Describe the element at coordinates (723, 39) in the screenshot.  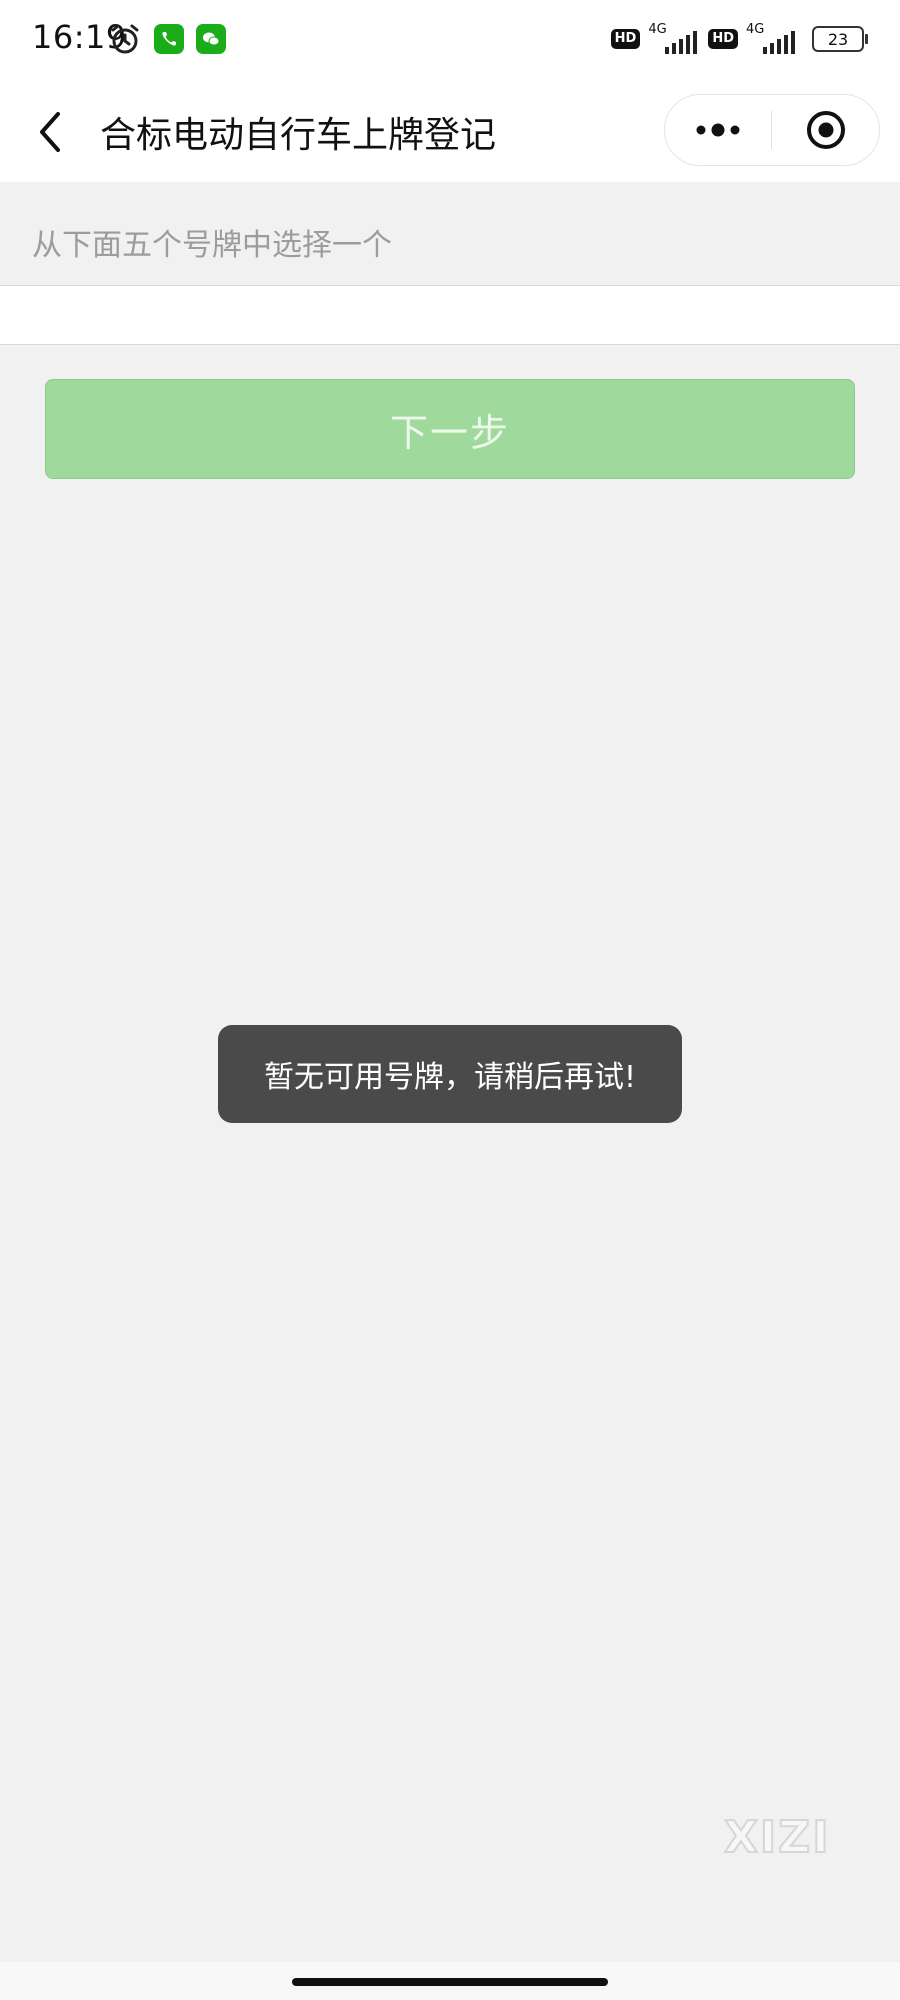
I see `hd-badge-2: HD` at that location.